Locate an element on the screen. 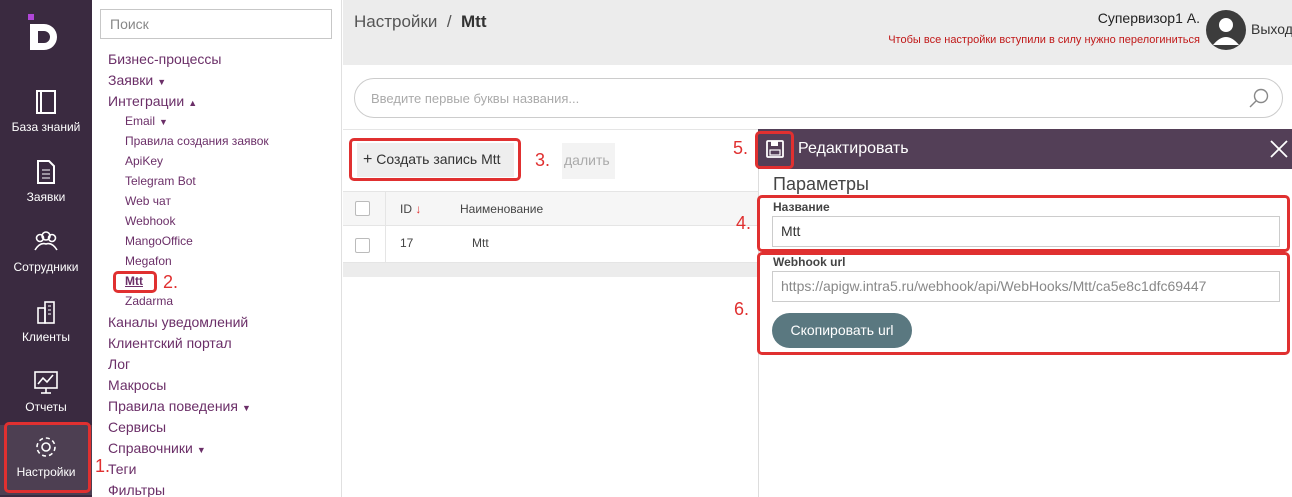 The height and width of the screenshot is (497, 1292). caret-up-icon: ▲ is located at coordinates (193, 103).